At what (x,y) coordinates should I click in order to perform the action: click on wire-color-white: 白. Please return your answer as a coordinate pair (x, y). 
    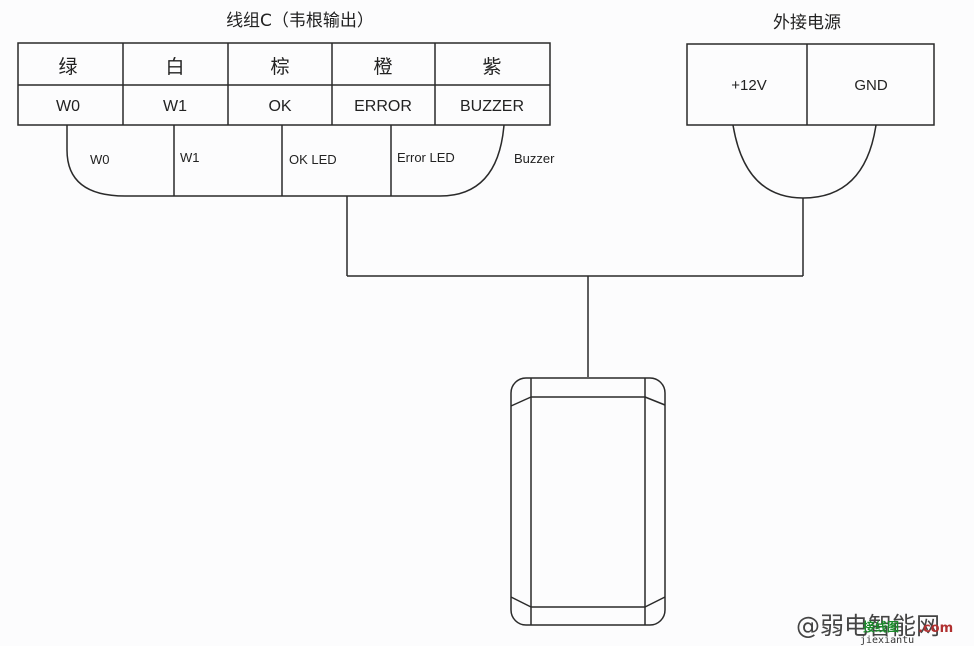
    Looking at the image, I should click on (174, 67).